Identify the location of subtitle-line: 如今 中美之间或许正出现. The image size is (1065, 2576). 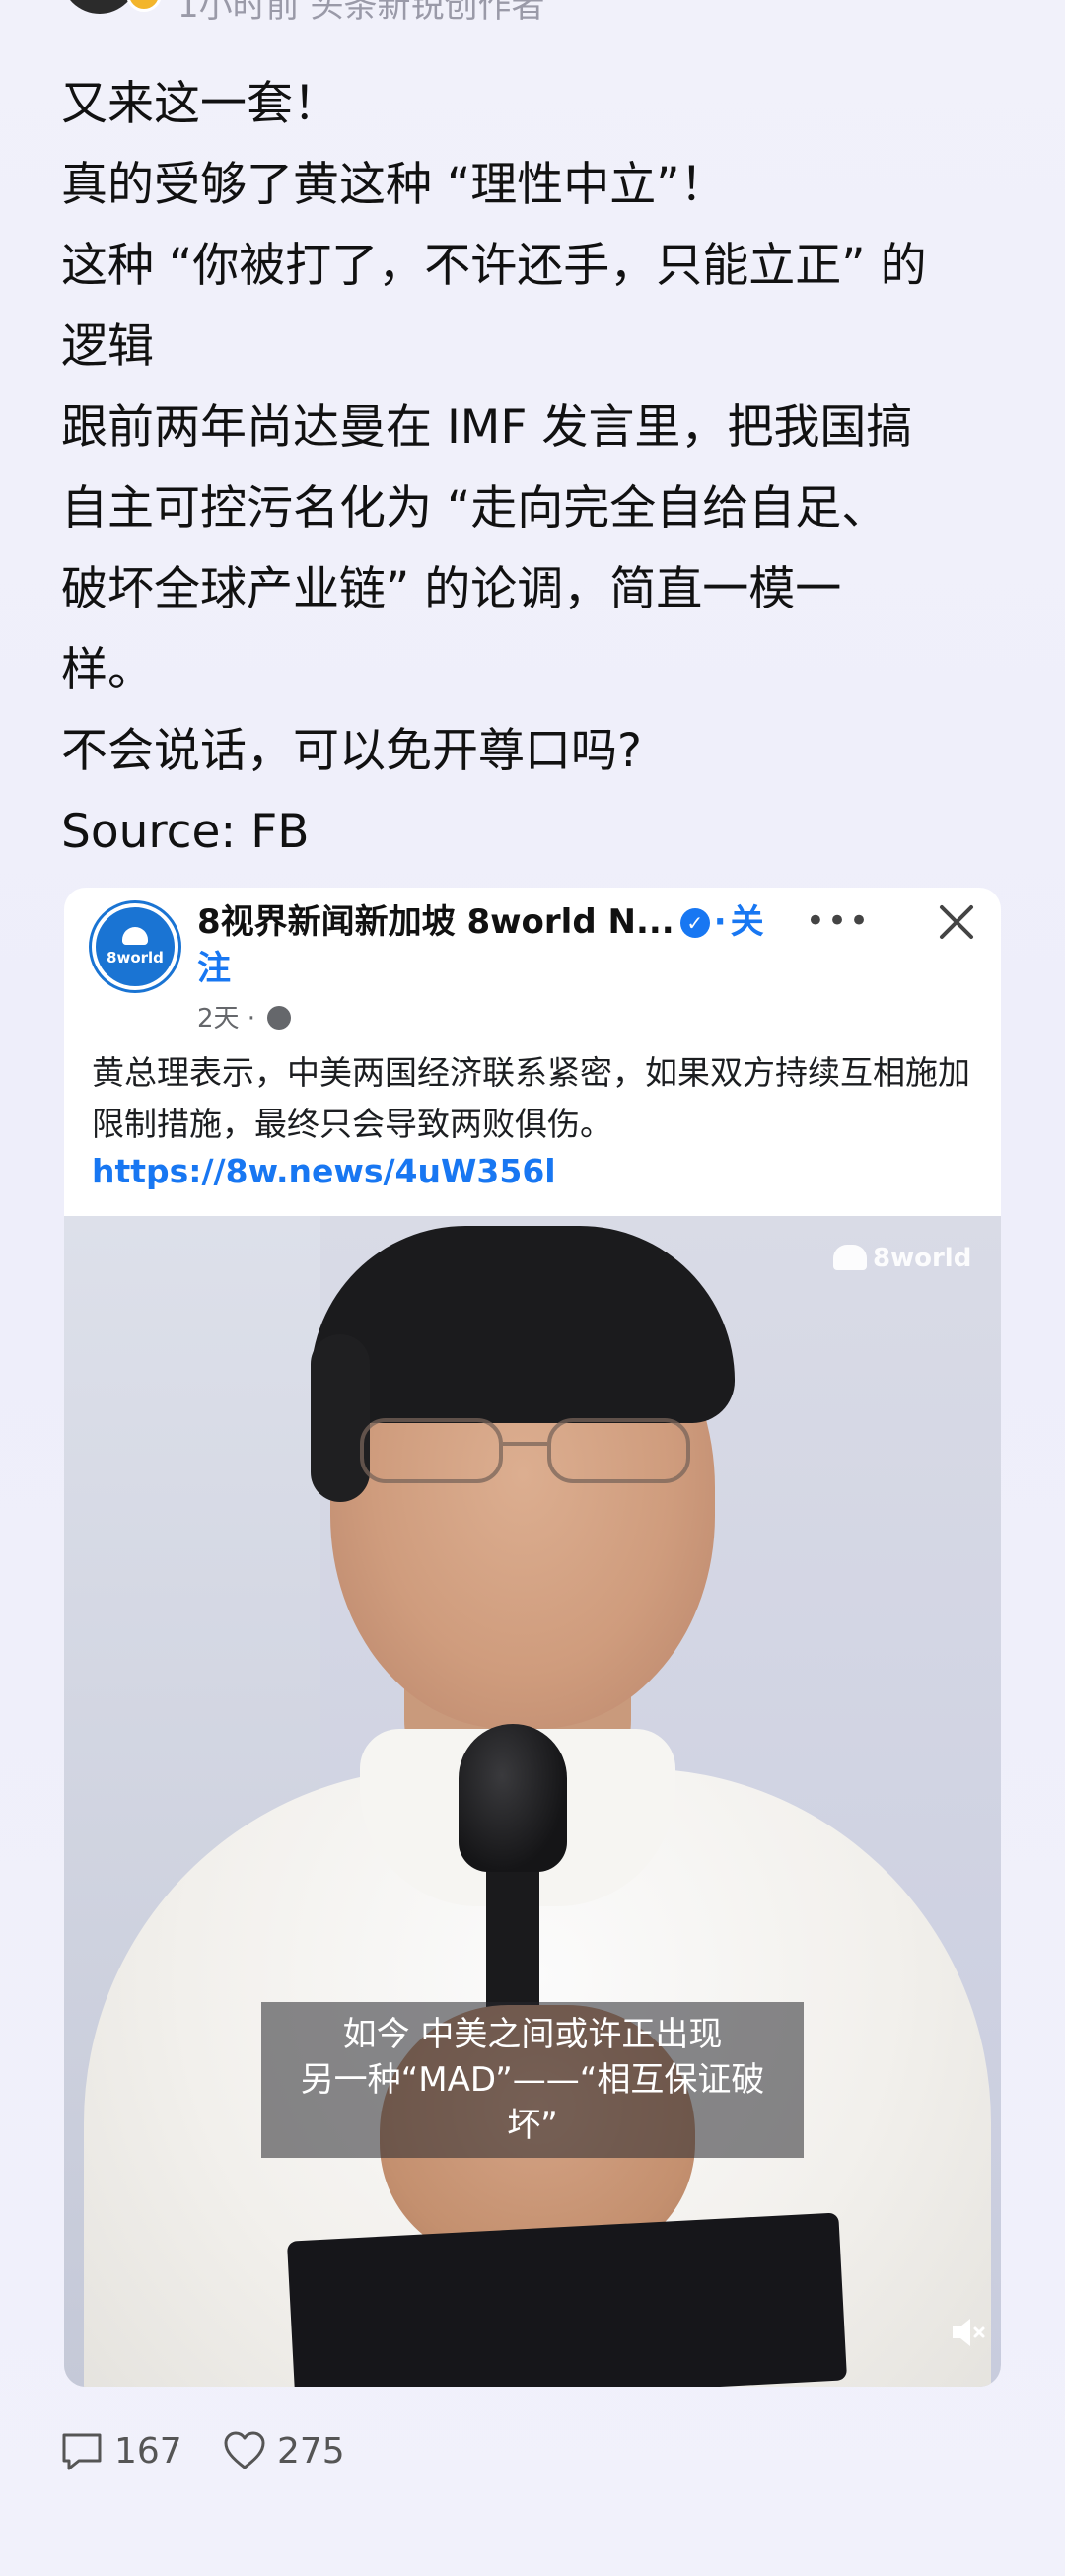
(532, 2035).